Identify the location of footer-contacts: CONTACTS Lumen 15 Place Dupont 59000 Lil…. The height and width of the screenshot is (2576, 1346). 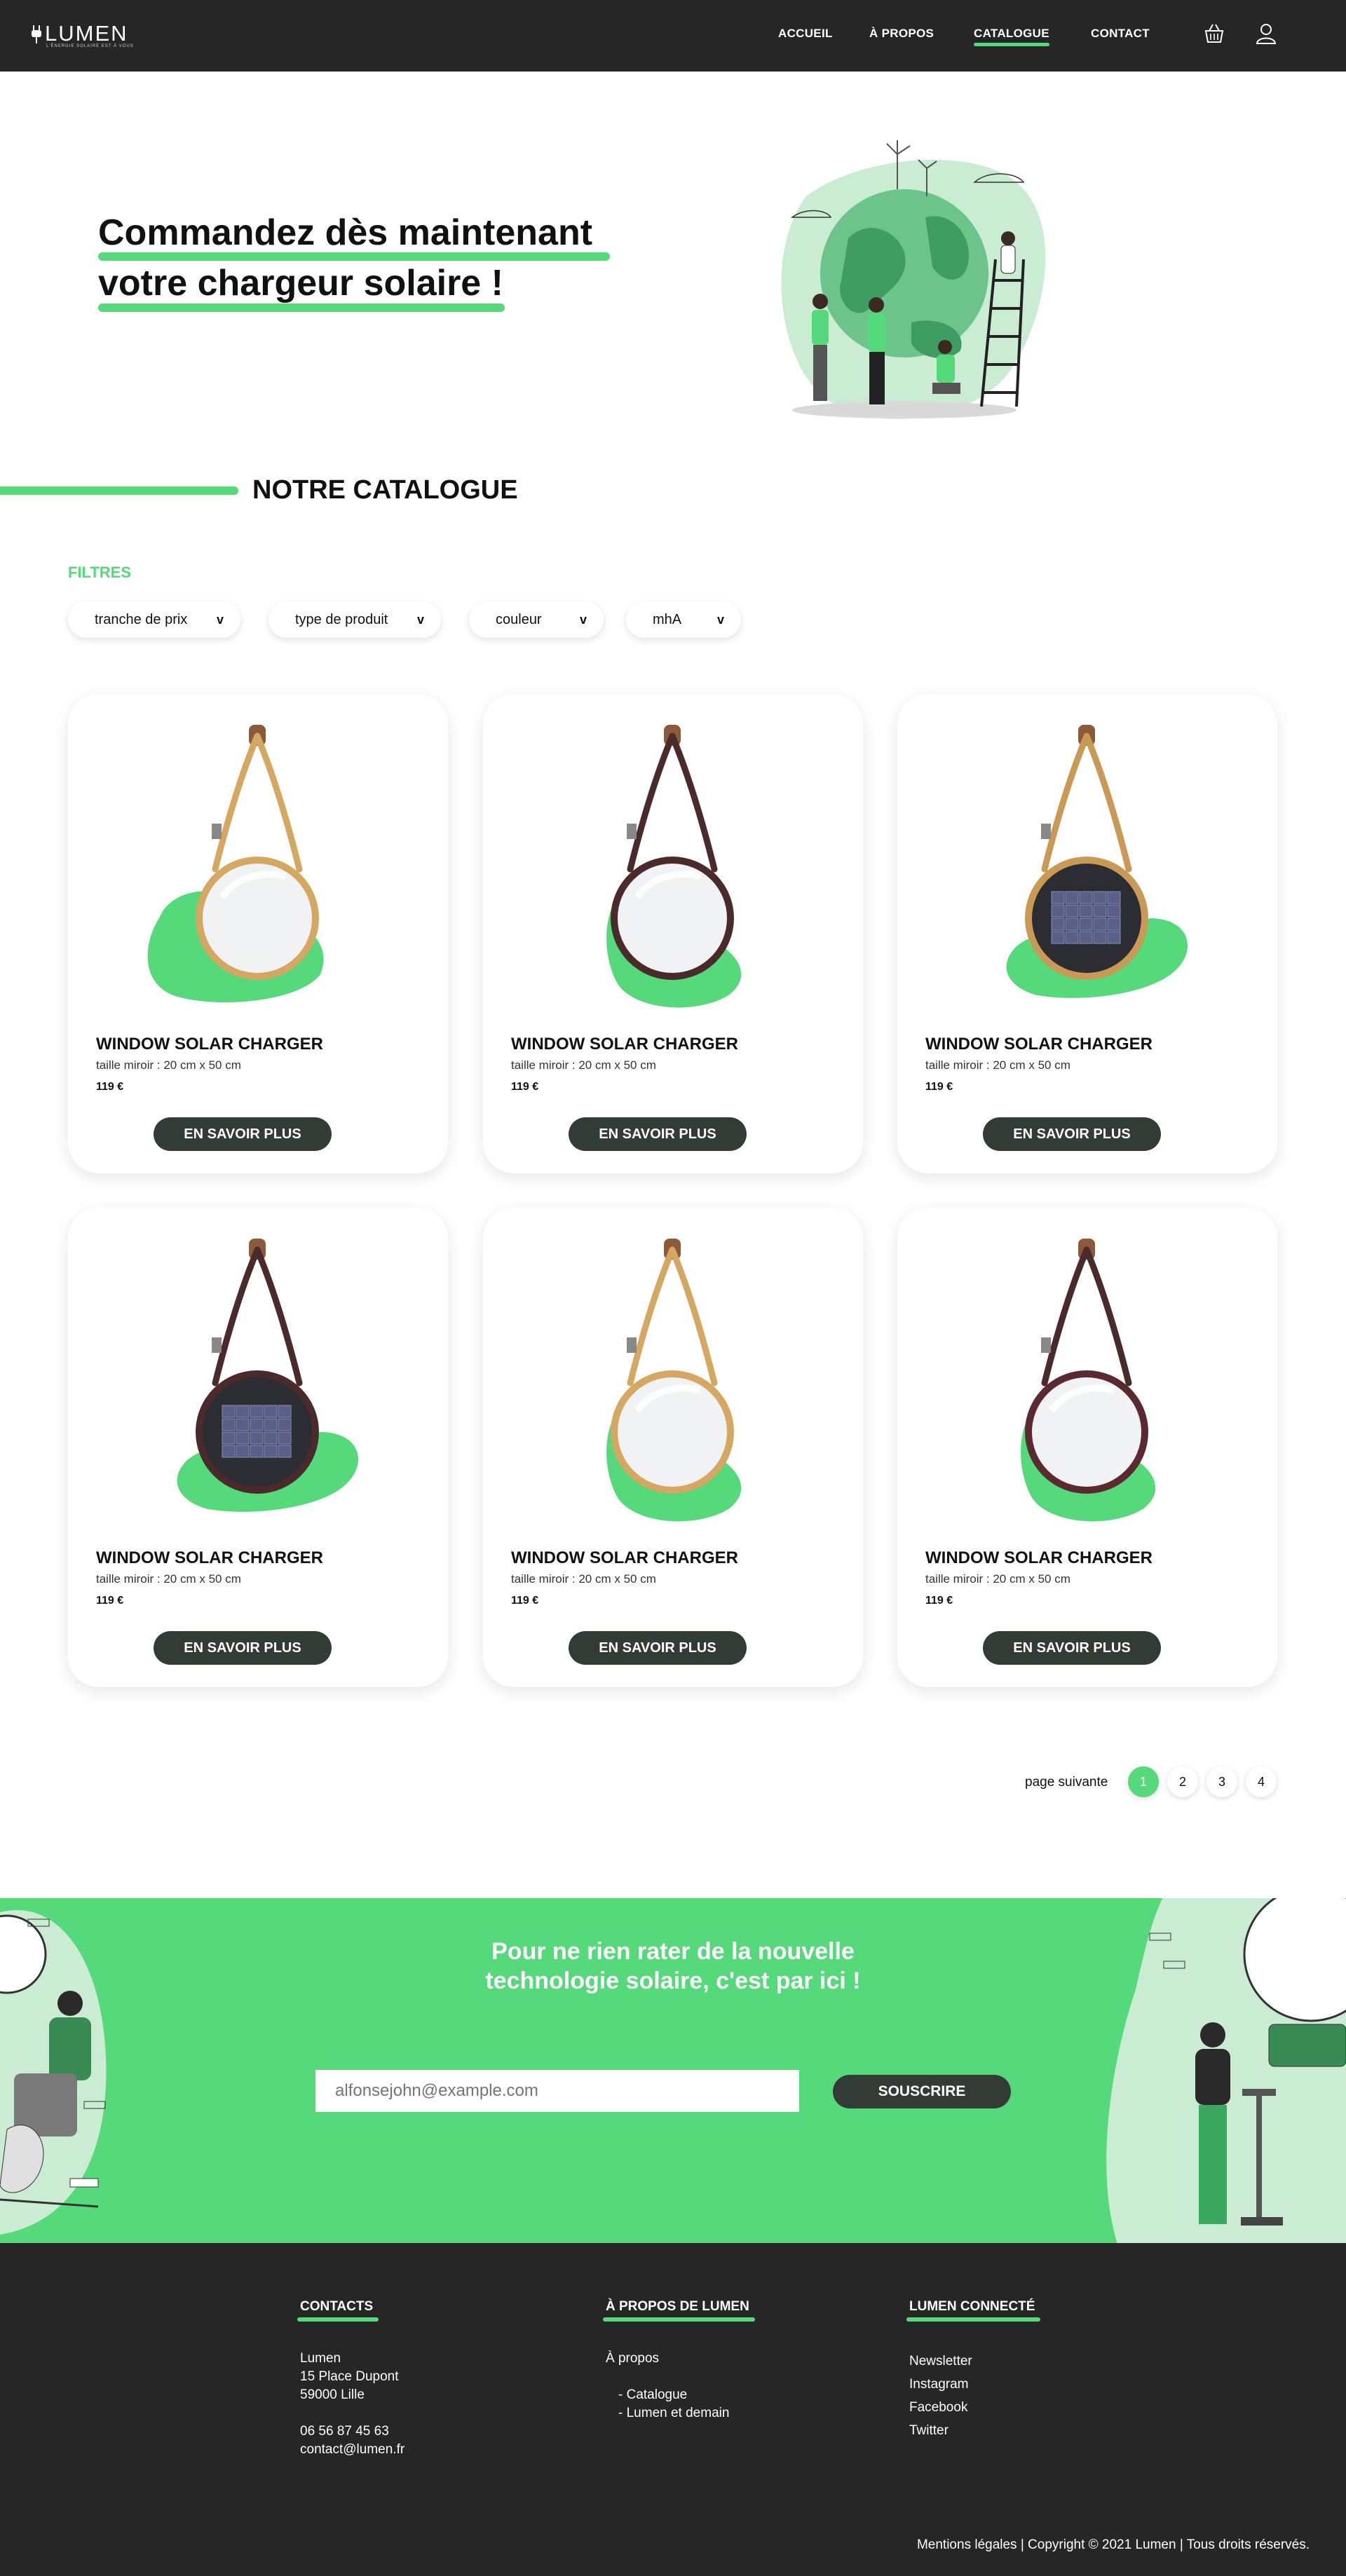
(351, 2379).